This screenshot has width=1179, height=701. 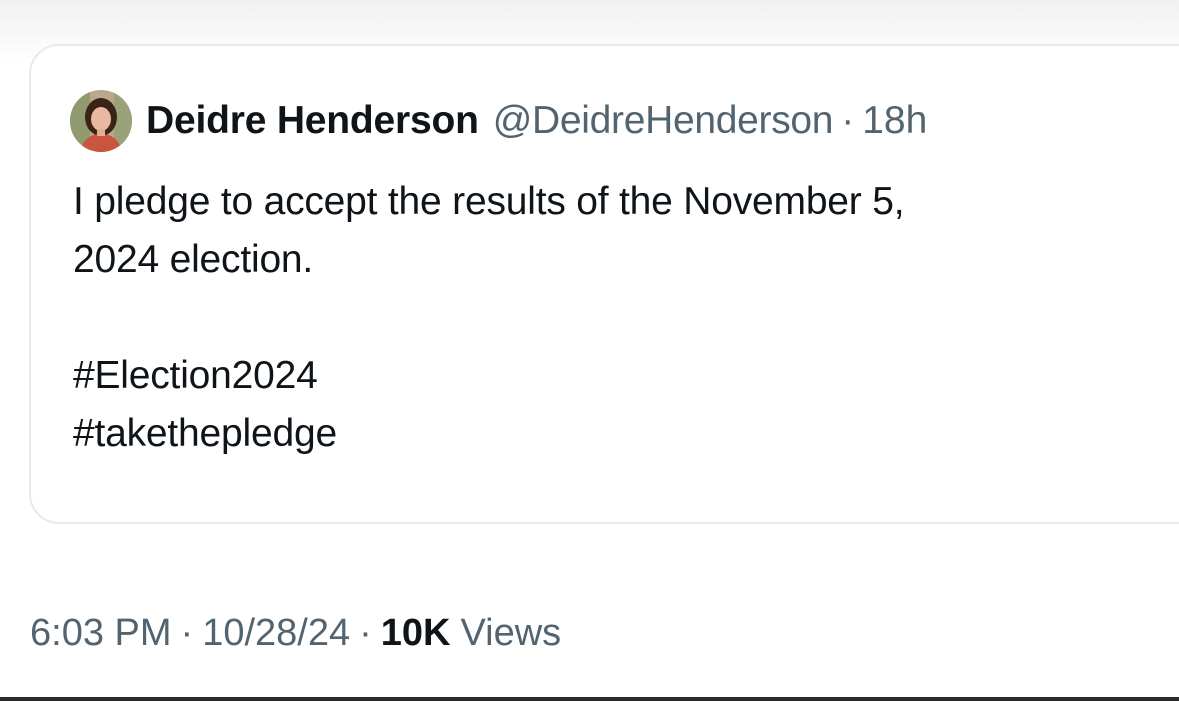 I want to click on author-display-name: Deidre Henderson, so click(x=312, y=121).